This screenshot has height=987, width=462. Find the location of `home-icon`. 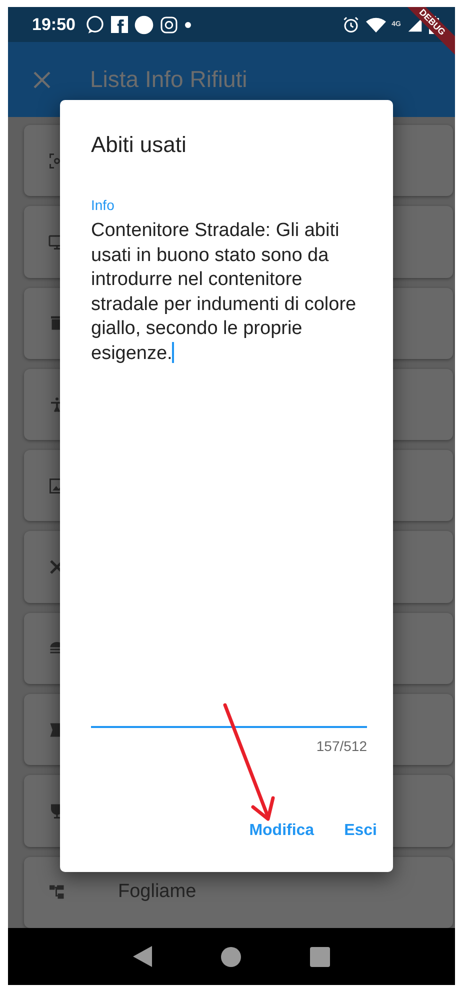

home-icon is located at coordinates (230, 956).